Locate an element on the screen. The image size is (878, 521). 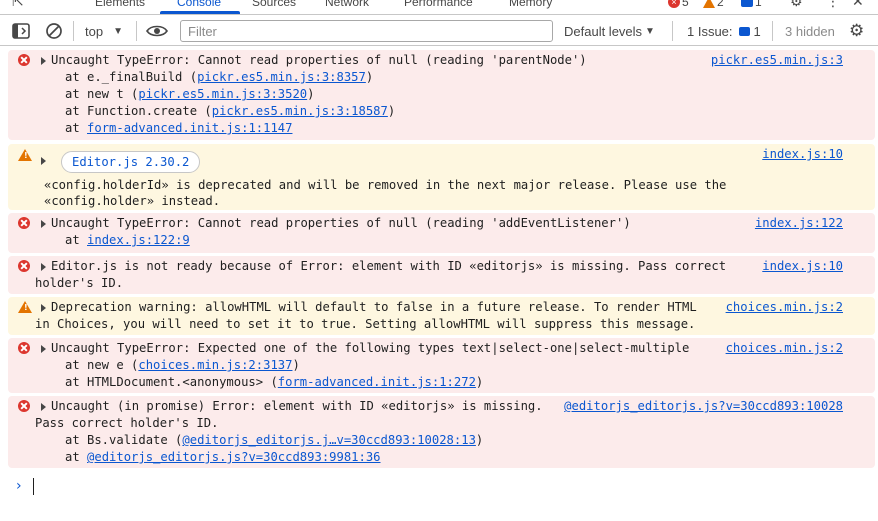
warning-count: 2 is located at coordinates (720, 4).